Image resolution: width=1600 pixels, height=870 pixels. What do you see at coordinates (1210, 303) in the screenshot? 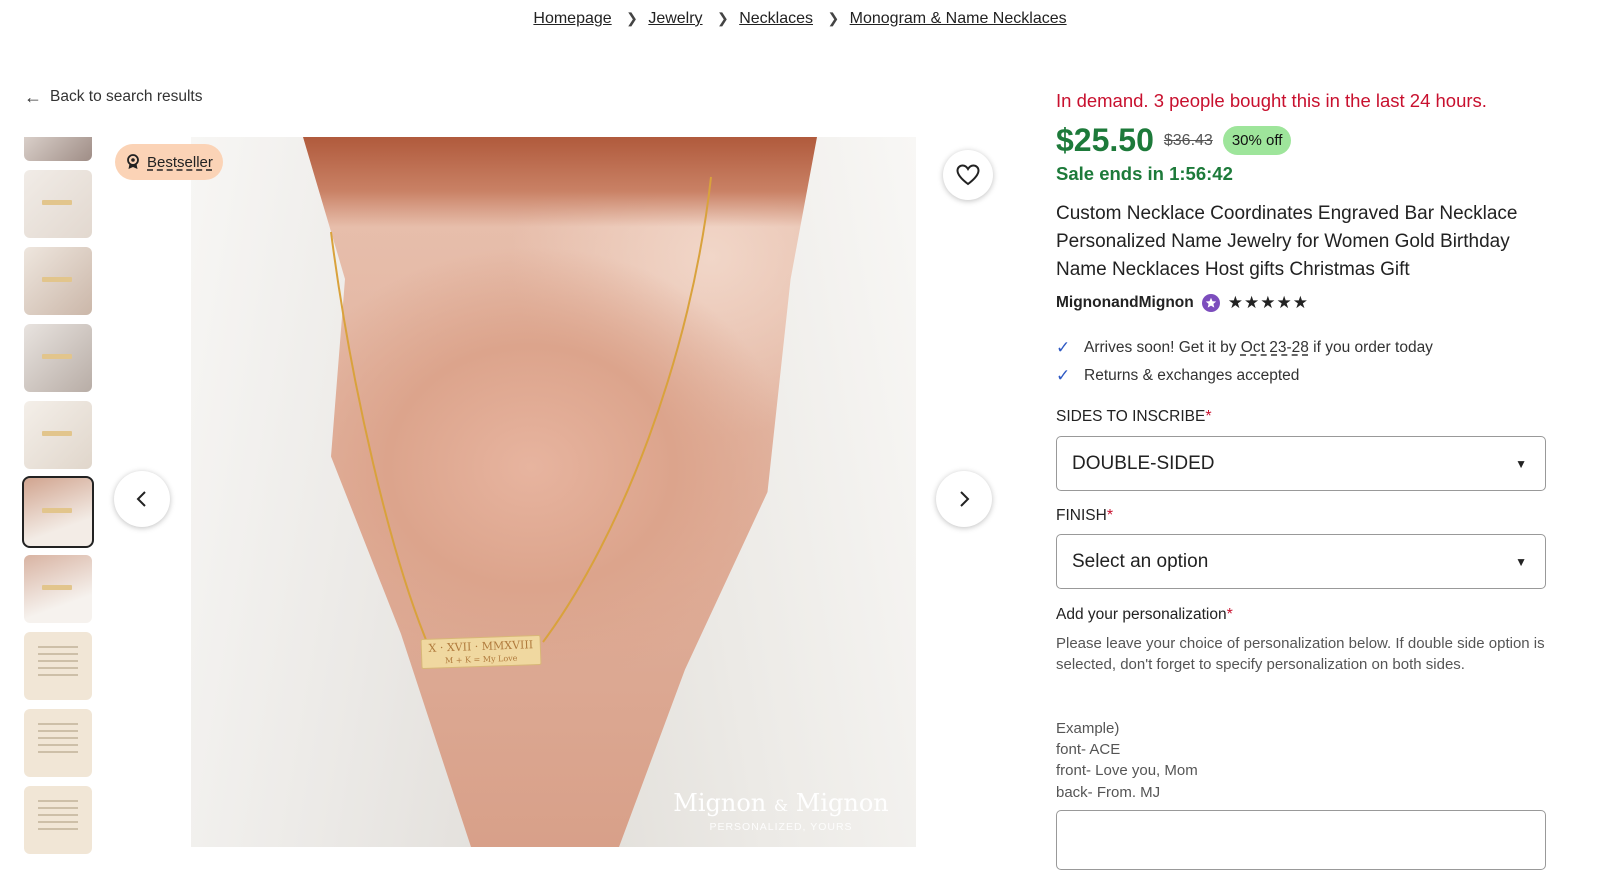
I see `star-seller-icon` at bounding box center [1210, 303].